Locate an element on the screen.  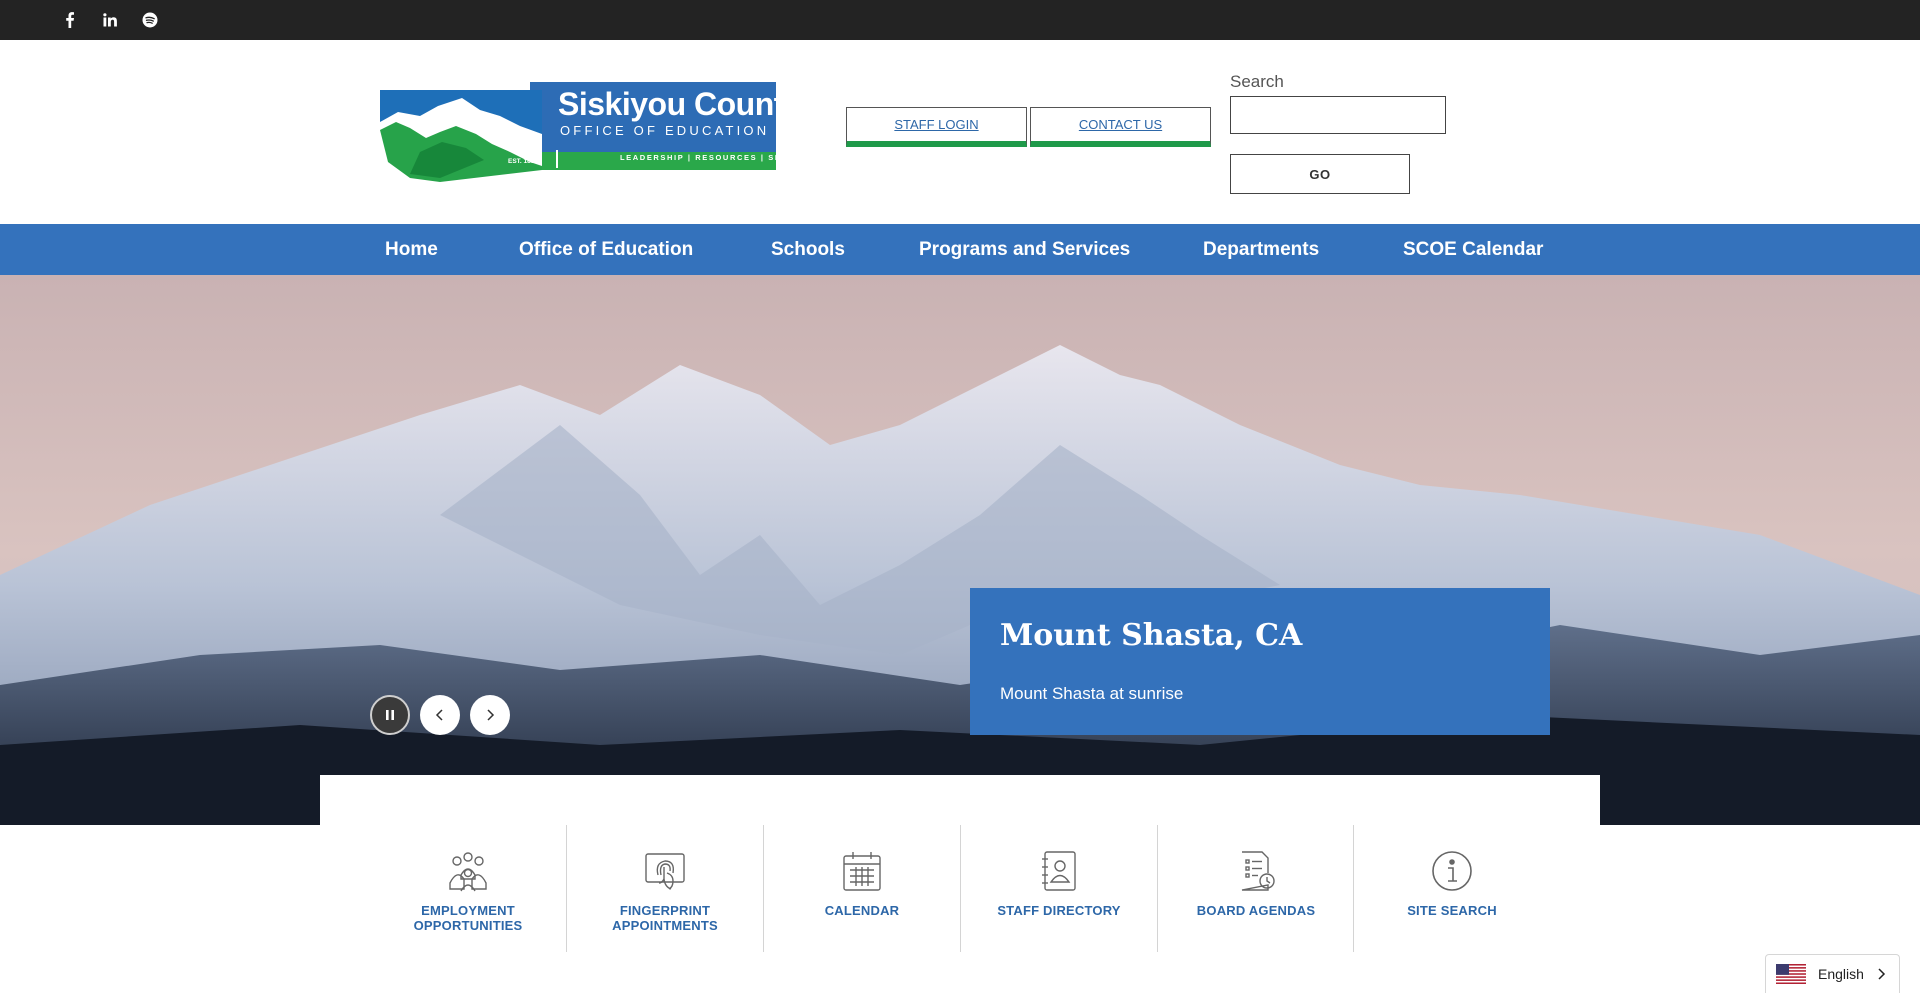
social-bar is located at coordinates (960, 20).